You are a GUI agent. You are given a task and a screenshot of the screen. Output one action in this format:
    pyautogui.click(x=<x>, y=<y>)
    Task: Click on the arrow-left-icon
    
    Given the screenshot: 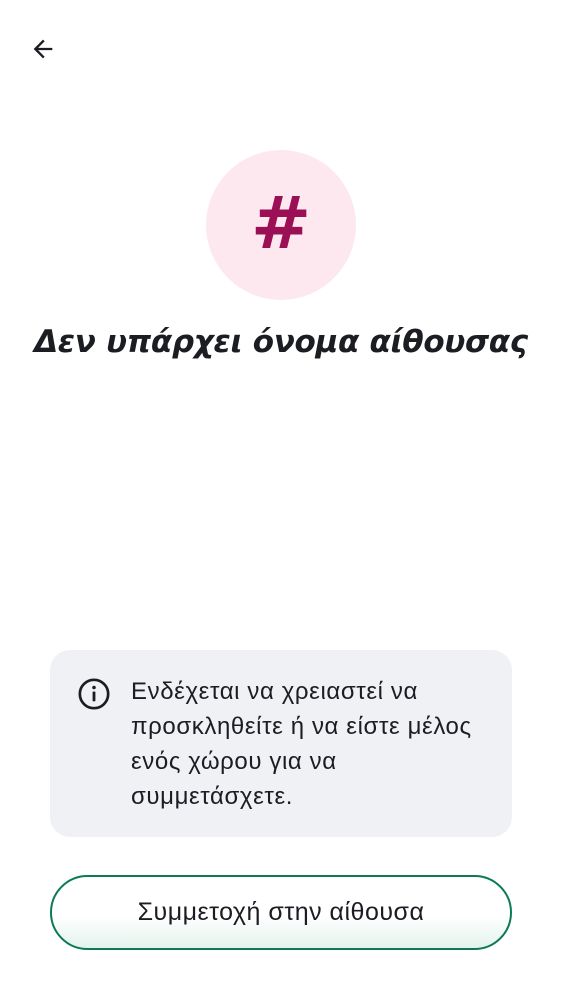 What is the action you would take?
    pyautogui.click(x=43, y=49)
    